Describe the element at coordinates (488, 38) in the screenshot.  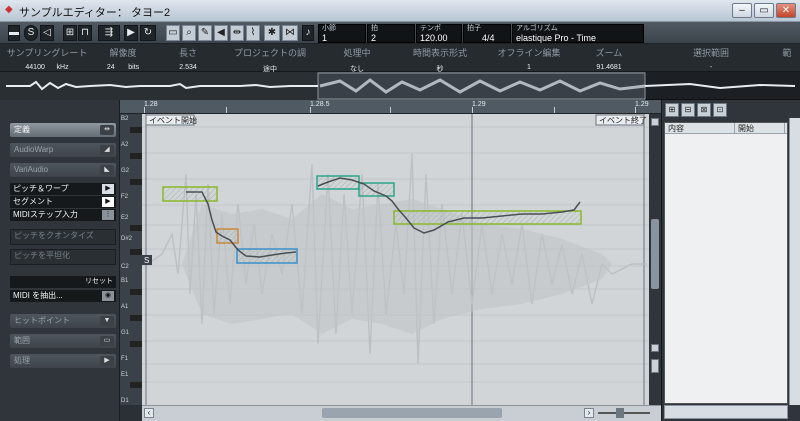
I see `signature-value: 4/4` at that location.